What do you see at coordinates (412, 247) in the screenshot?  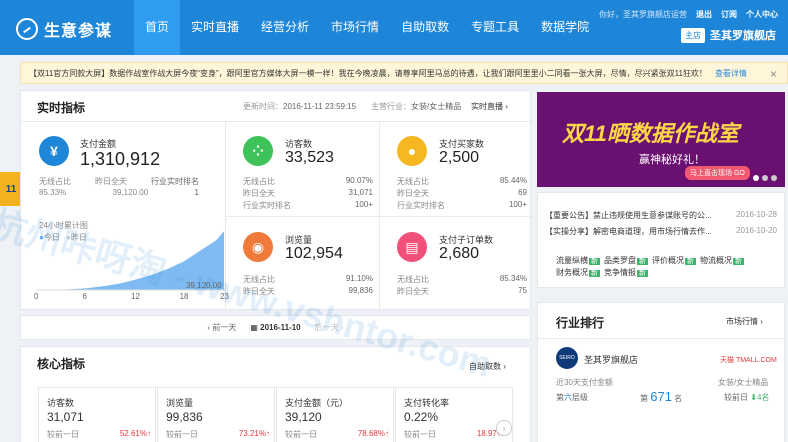 I see `order-icon: ▤` at bounding box center [412, 247].